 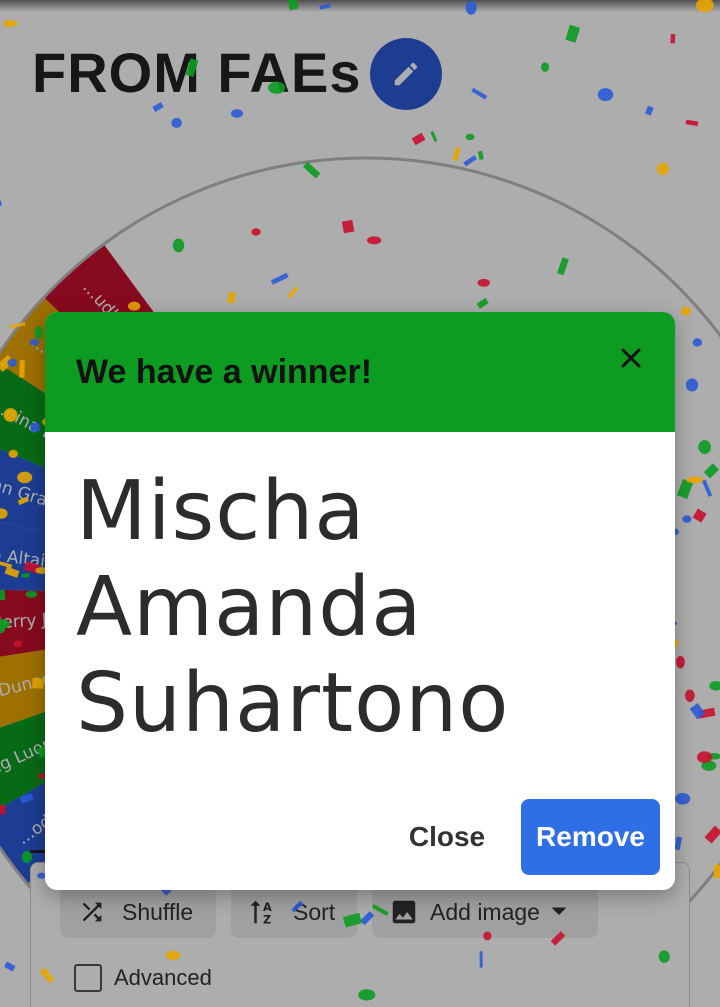 What do you see at coordinates (293, 703) in the screenshot?
I see `winner-name-line: Suhartono` at bounding box center [293, 703].